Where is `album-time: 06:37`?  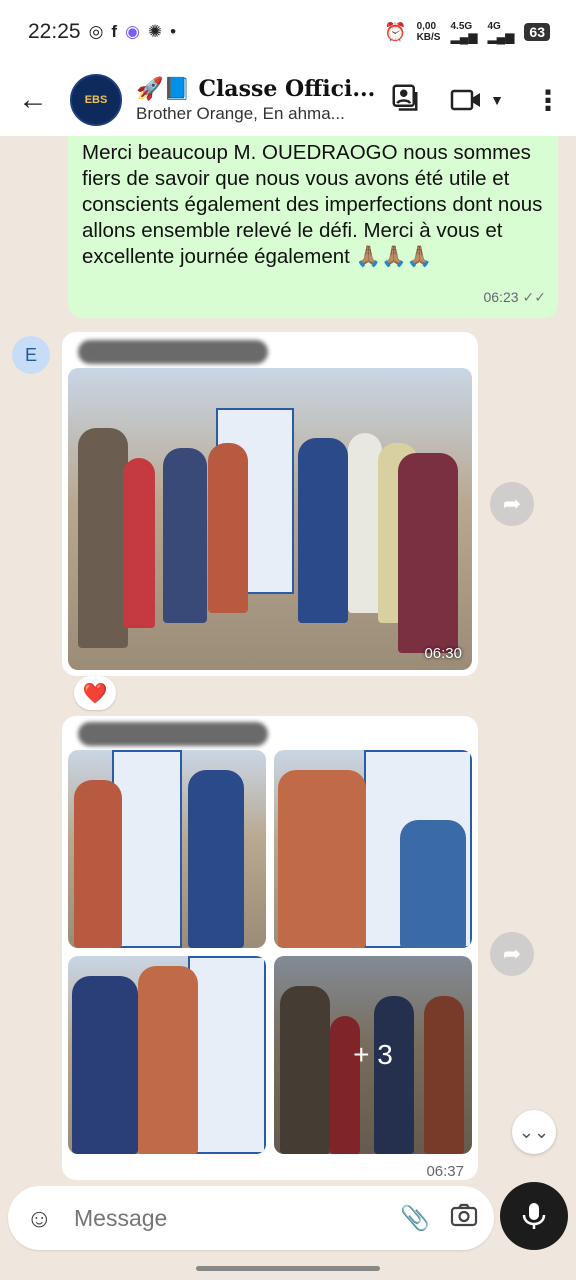 album-time: 06:37 is located at coordinates (445, 1171).